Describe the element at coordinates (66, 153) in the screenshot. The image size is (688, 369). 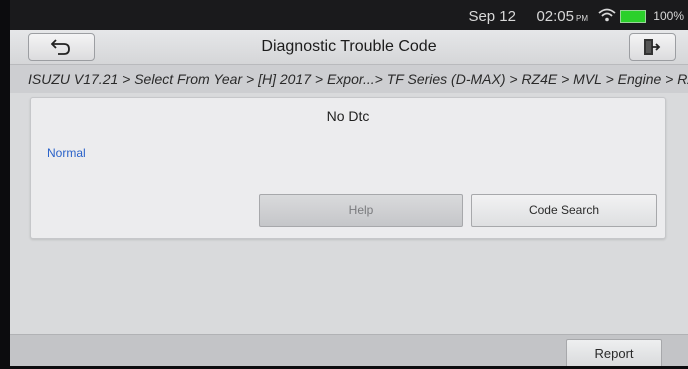
I see `dtc-status: Normal` at that location.